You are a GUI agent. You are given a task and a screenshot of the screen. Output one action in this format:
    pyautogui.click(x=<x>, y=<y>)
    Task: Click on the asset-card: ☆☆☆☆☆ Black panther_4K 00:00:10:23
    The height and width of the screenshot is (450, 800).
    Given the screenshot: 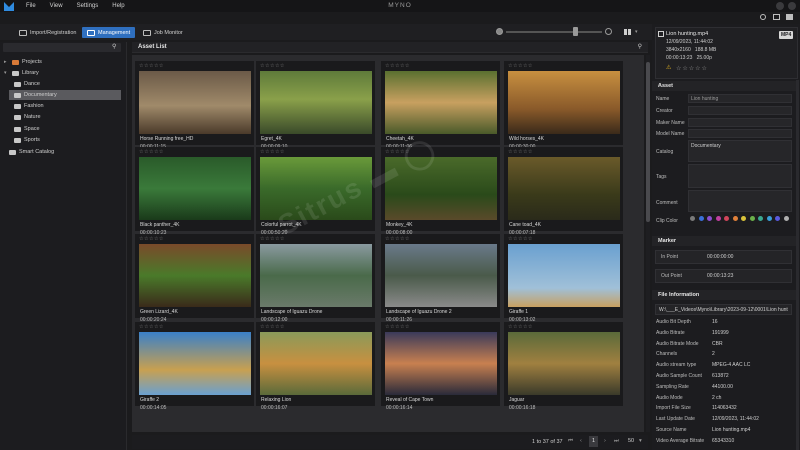 What is the action you would take?
    pyautogui.click(x=194, y=191)
    